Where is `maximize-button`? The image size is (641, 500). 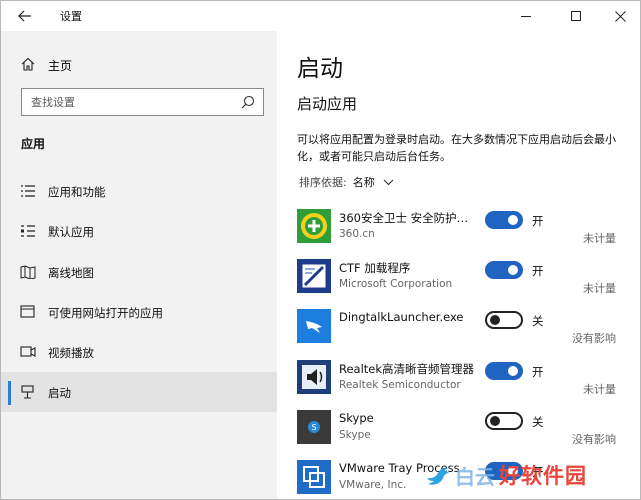 maximize-button is located at coordinates (576, 16).